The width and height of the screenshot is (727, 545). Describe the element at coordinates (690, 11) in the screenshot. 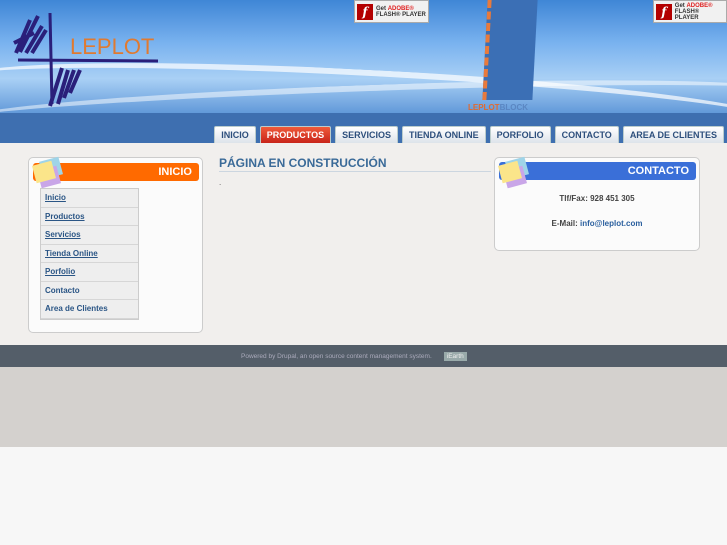

I see `get-flash-player-button-2: f Get ADOBE® FLASH® PLAYER` at that location.